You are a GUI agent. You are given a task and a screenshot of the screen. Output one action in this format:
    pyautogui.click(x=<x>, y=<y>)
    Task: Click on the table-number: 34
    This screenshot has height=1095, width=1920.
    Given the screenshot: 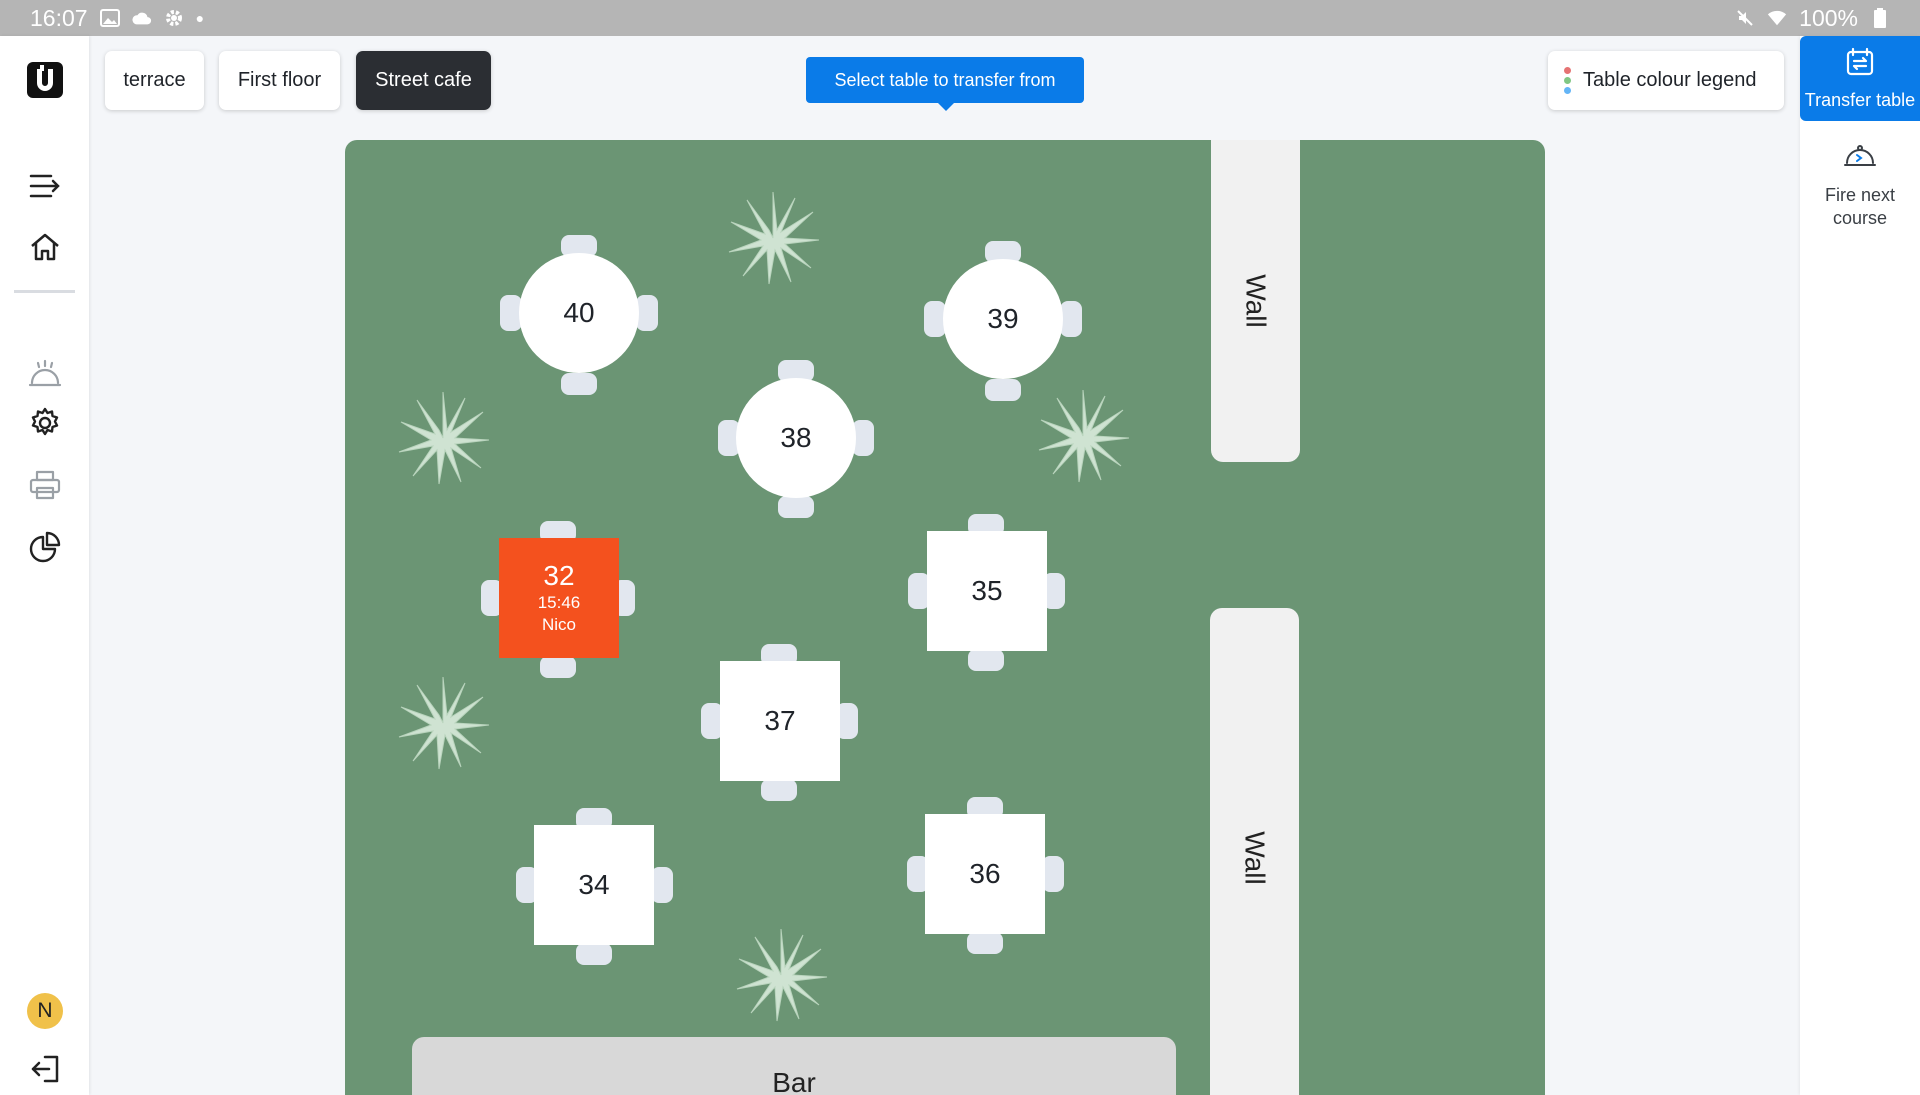 What is the action you would take?
    pyautogui.click(x=594, y=884)
    